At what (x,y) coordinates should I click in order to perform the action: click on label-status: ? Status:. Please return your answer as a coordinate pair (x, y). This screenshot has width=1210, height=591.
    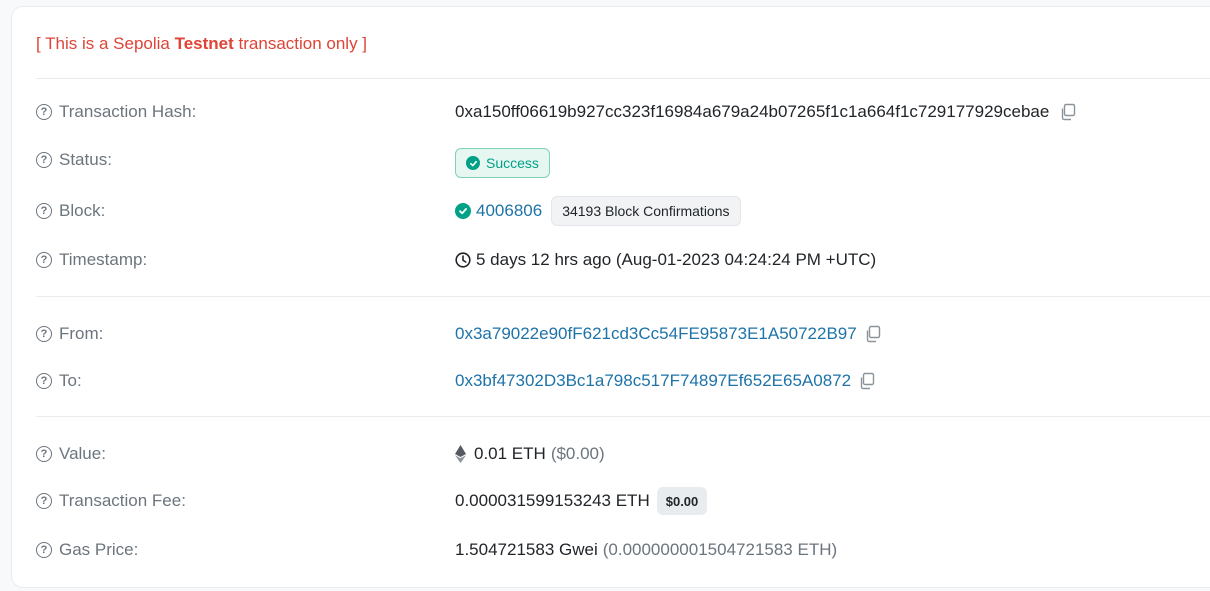
    Looking at the image, I should click on (74, 160).